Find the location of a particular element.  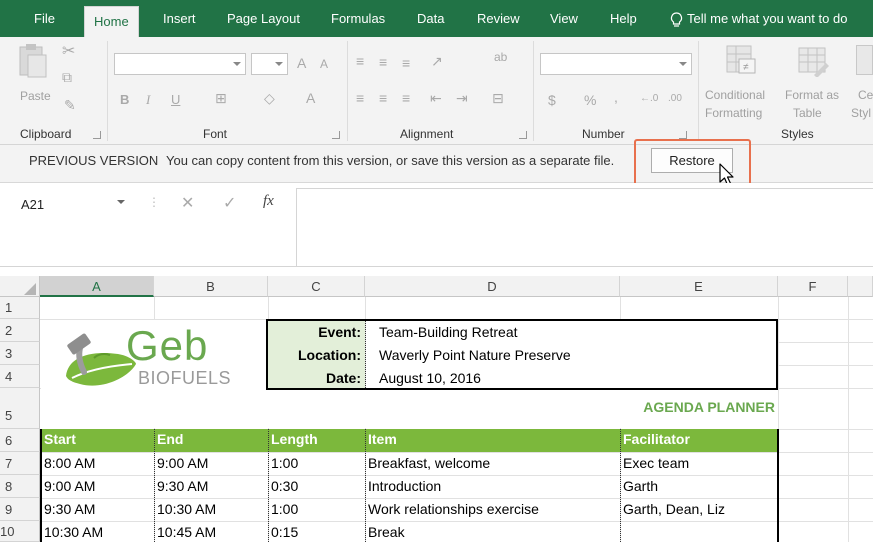

enter-icon: ✓ is located at coordinates (229, 203).